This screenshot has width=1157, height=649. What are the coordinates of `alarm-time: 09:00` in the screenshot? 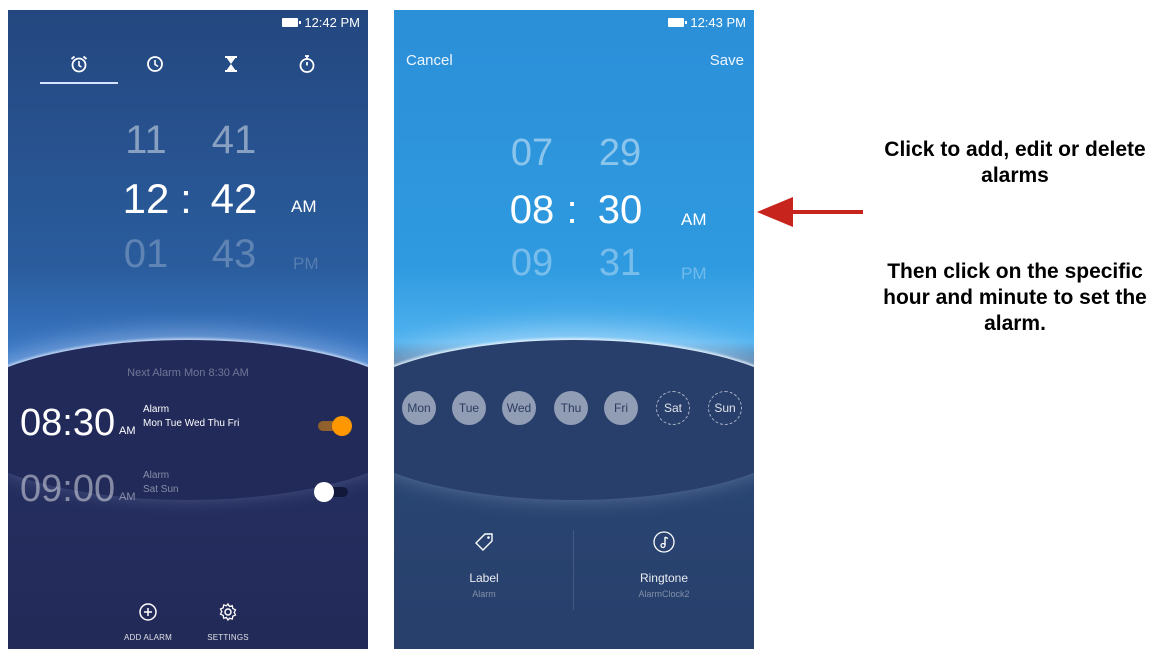 It's located at (68, 489).